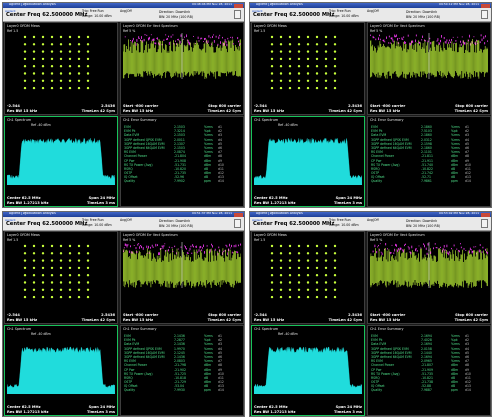 The width and height of the screenshot is (494, 419). What do you see at coordinates (266, 329) in the screenshot?
I see `pane-title: Ch1 Spectrum` at bounding box center [266, 329].